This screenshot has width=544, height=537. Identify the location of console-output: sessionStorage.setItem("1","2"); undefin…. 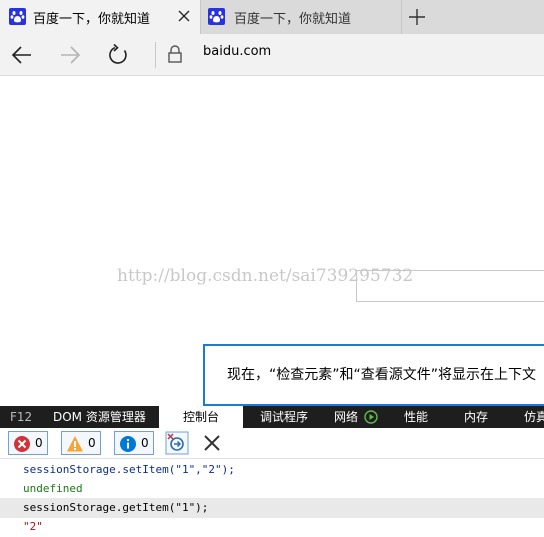
(272, 496).